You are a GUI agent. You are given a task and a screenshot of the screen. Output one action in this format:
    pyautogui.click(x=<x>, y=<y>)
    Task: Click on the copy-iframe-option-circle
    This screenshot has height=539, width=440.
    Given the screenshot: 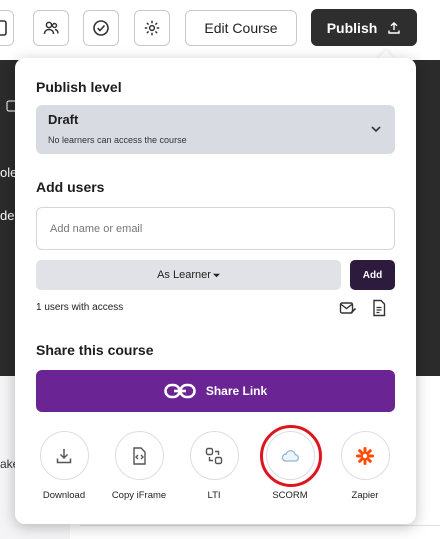 What is the action you would take?
    pyautogui.click(x=139, y=455)
    